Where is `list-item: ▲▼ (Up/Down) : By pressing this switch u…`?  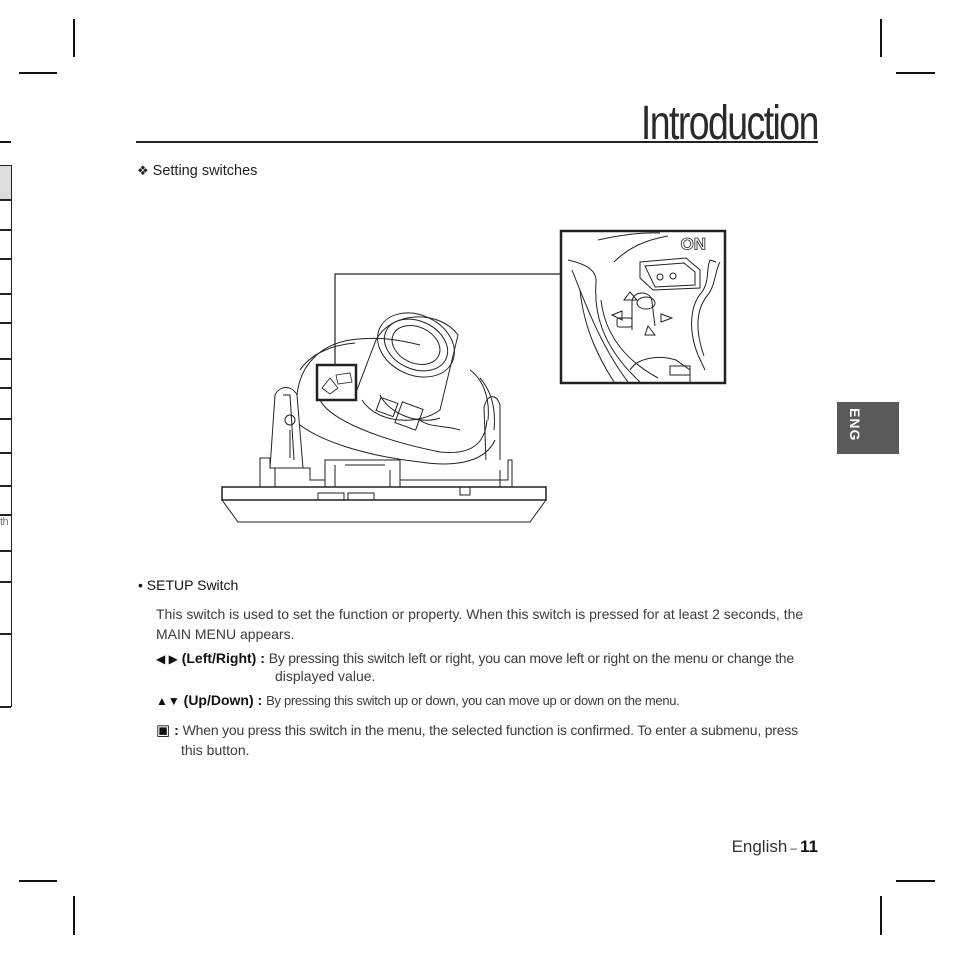
list-item: ▲▼ (Up/Down) : By pressing this switch u… is located at coordinates (491, 700).